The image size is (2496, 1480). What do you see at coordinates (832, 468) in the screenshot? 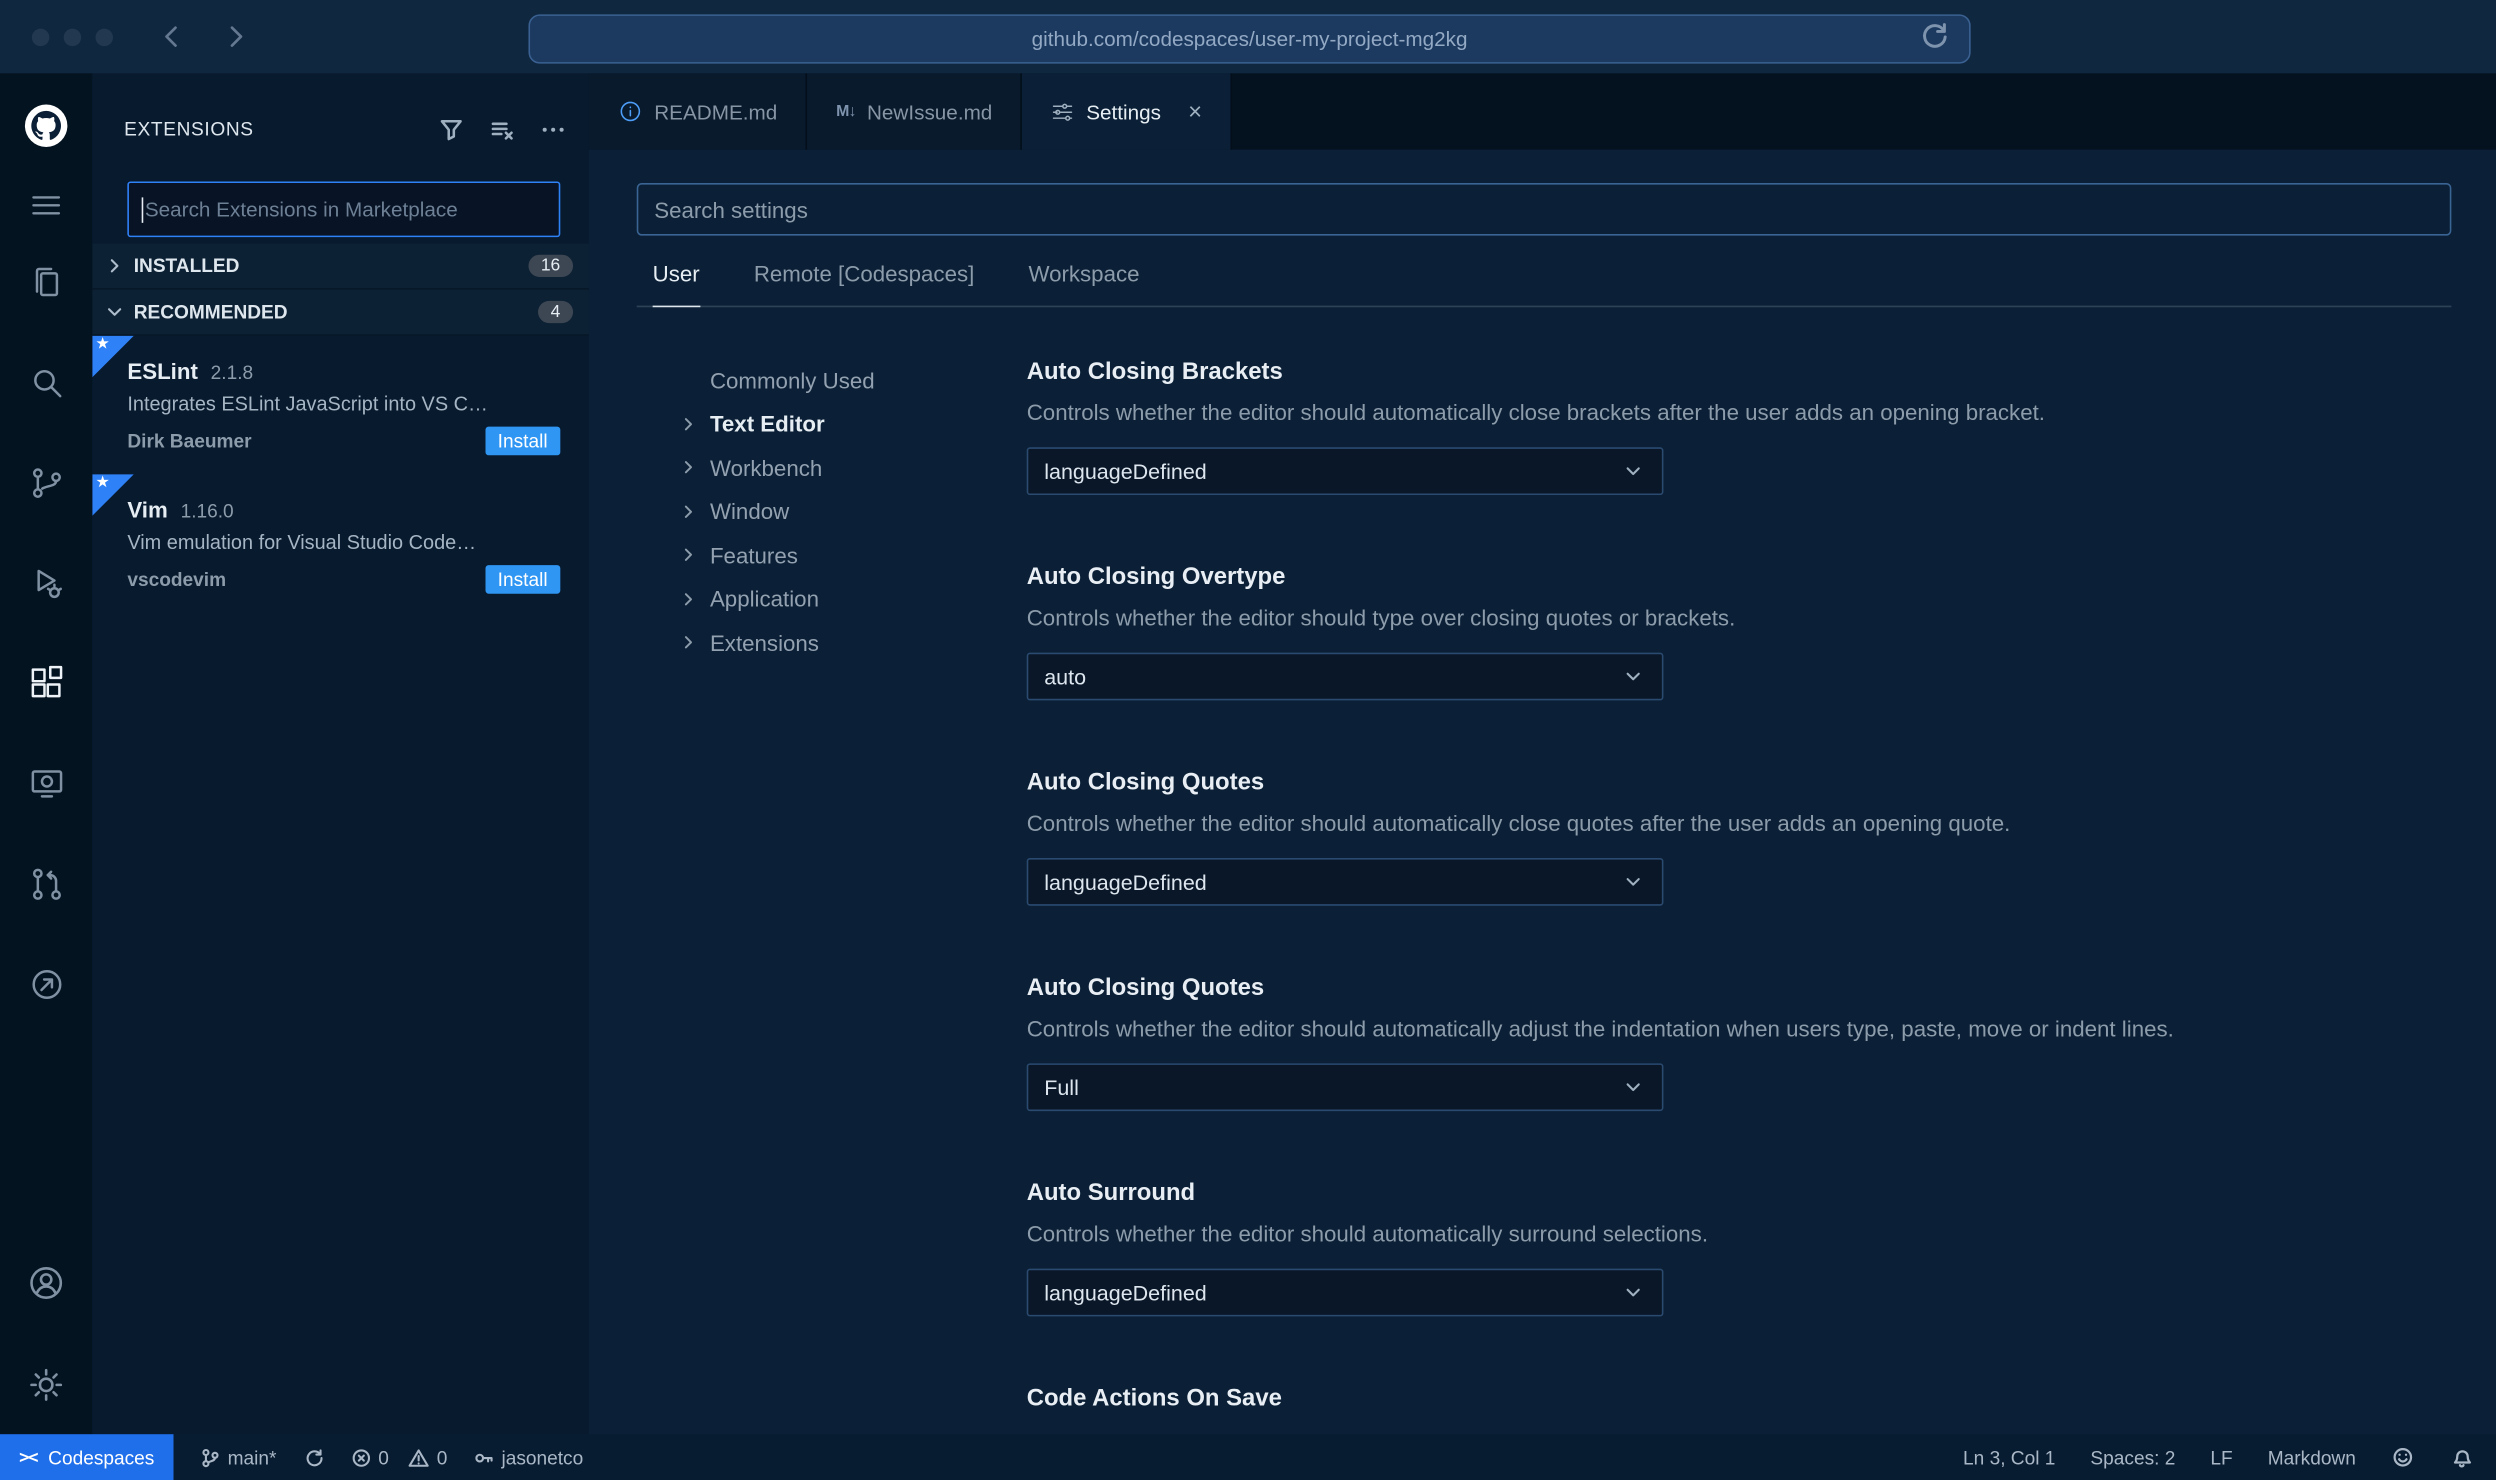
I see `toc-workbench: Workbench` at bounding box center [832, 468].